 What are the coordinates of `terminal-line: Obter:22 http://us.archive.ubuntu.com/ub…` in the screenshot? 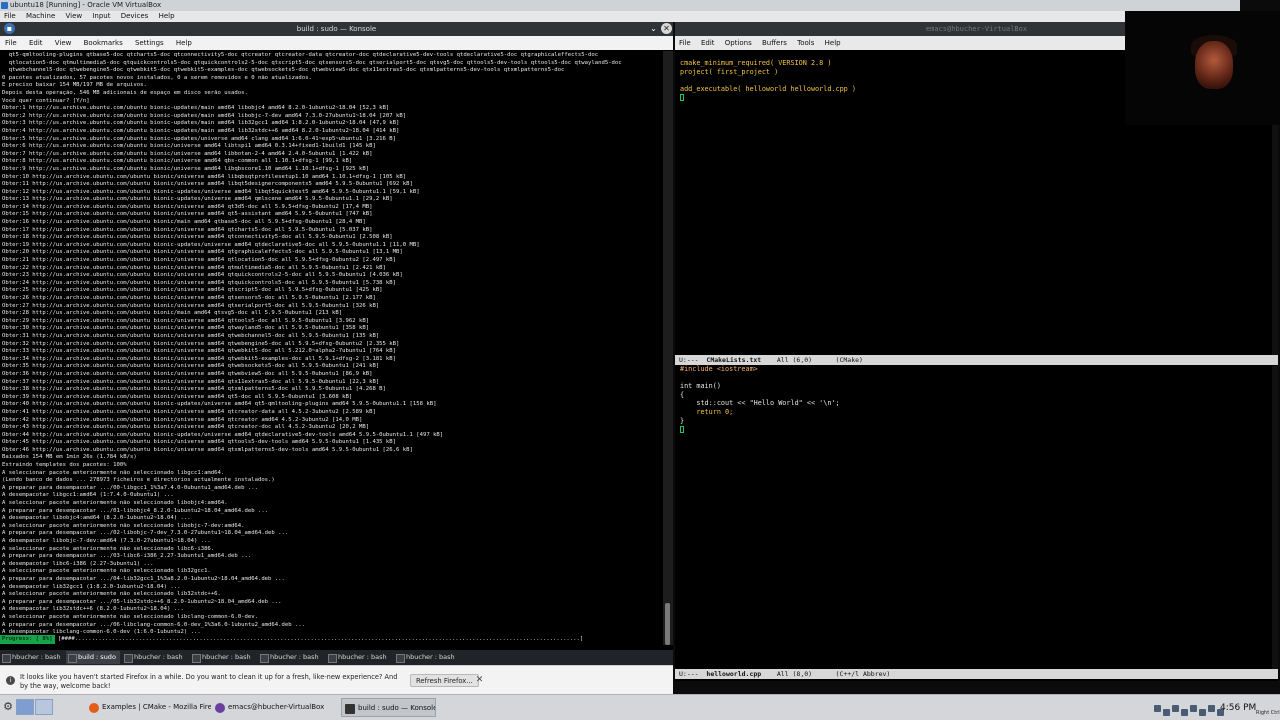 It's located at (194, 267).